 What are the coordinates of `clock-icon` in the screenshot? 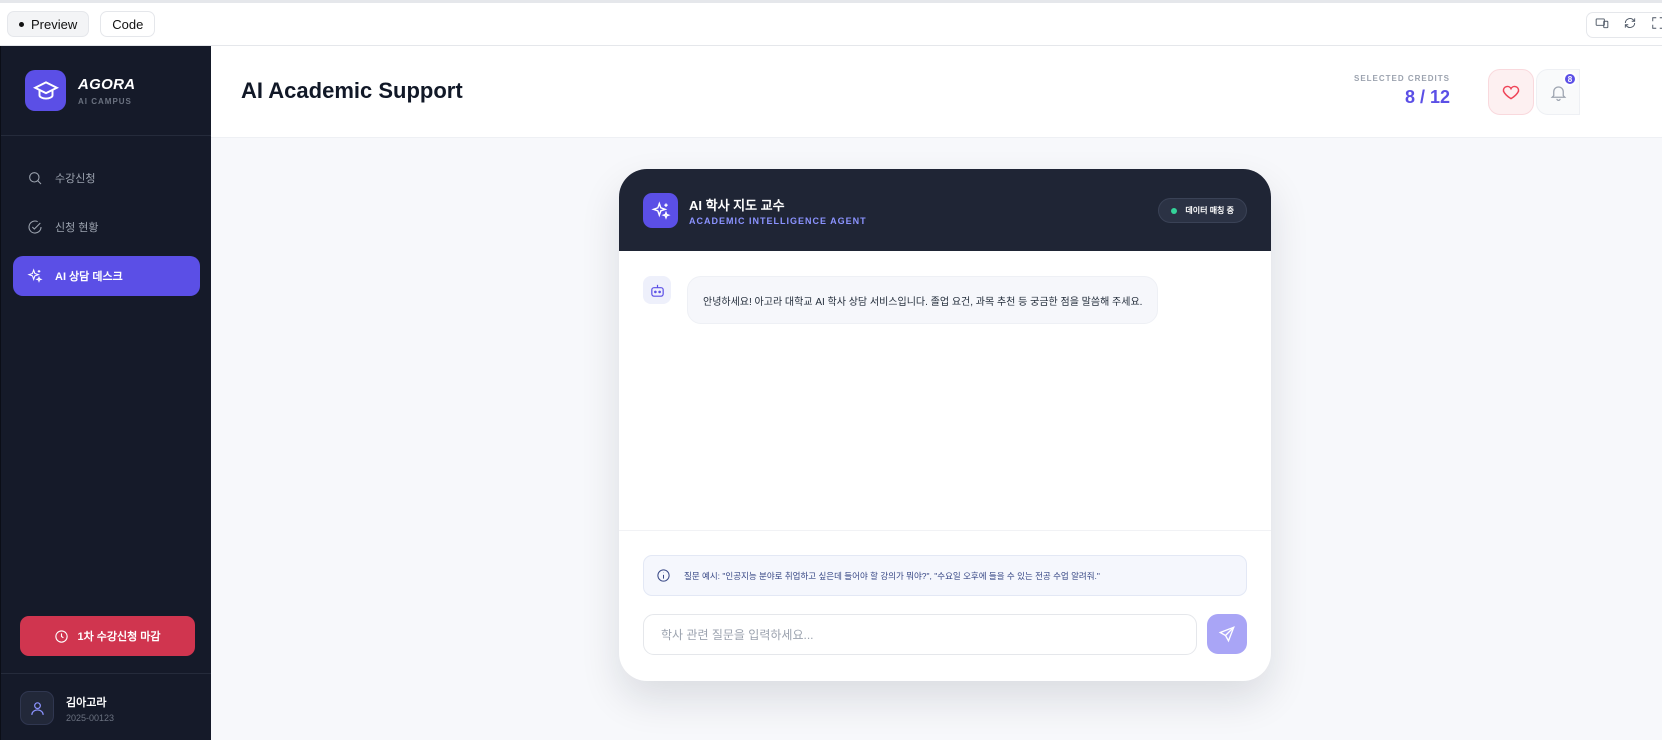 It's located at (62, 636).